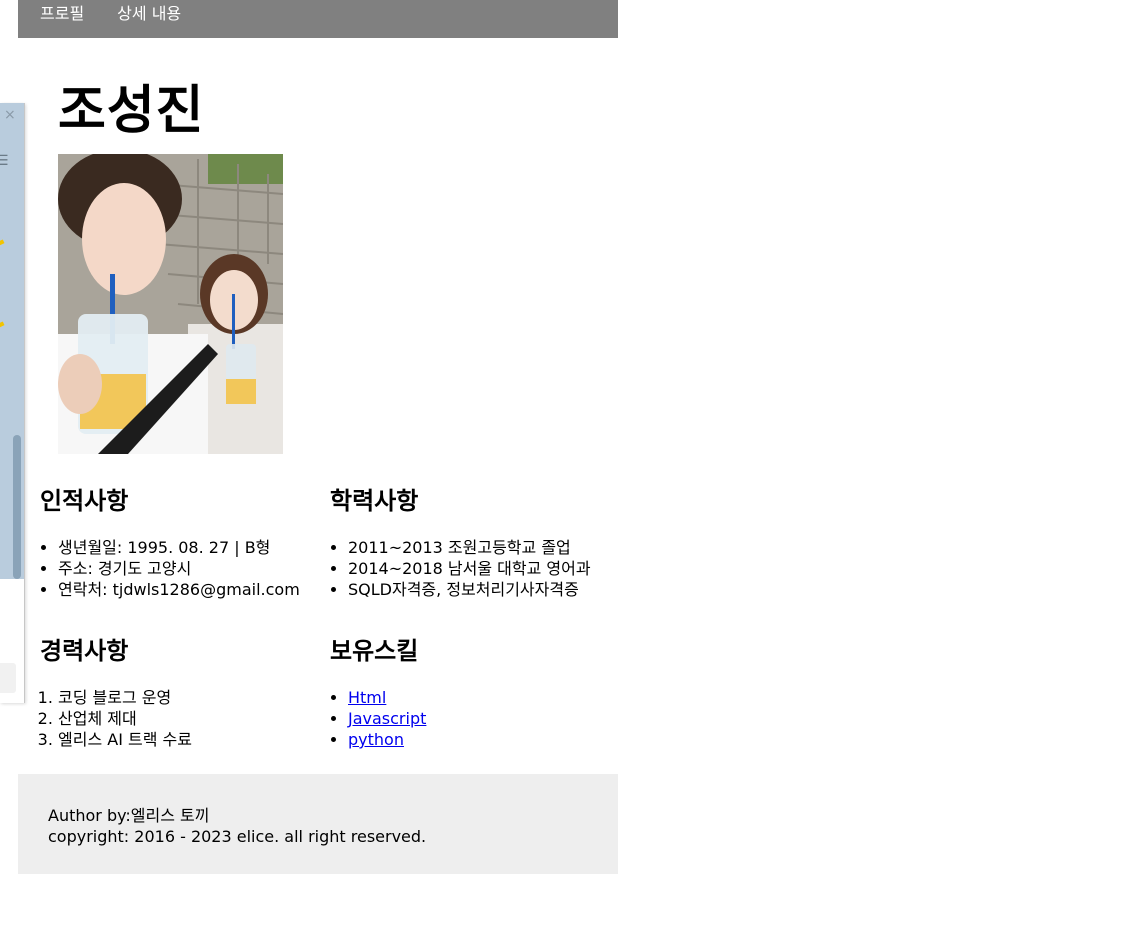 This screenshot has width=1147, height=925. Describe the element at coordinates (473, 697) in the screenshot. I see `list-item: Html` at that location.